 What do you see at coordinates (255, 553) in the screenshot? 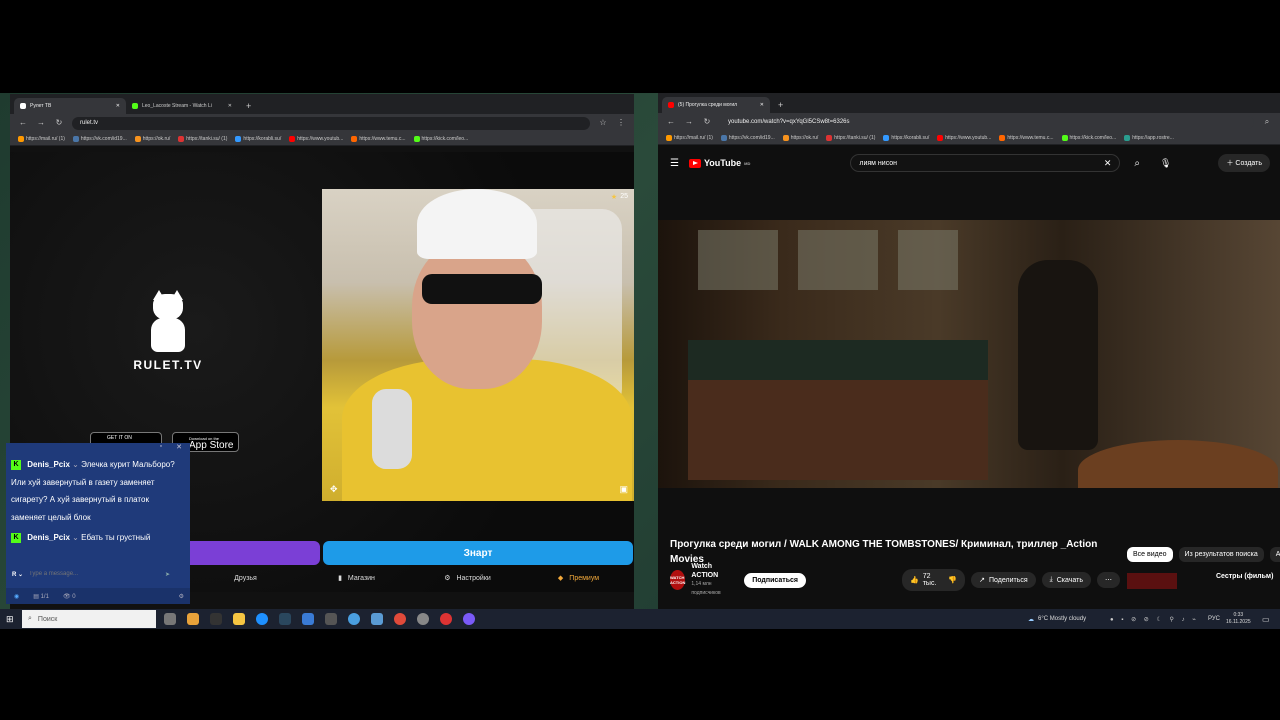
I see `purple-button` at bounding box center [255, 553].